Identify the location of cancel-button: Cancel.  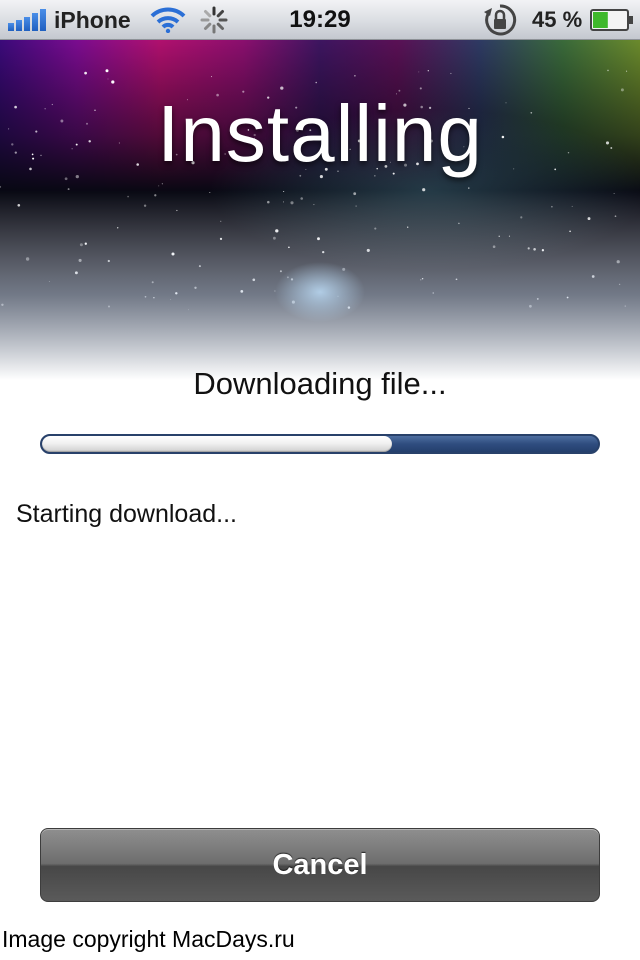
(320, 865).